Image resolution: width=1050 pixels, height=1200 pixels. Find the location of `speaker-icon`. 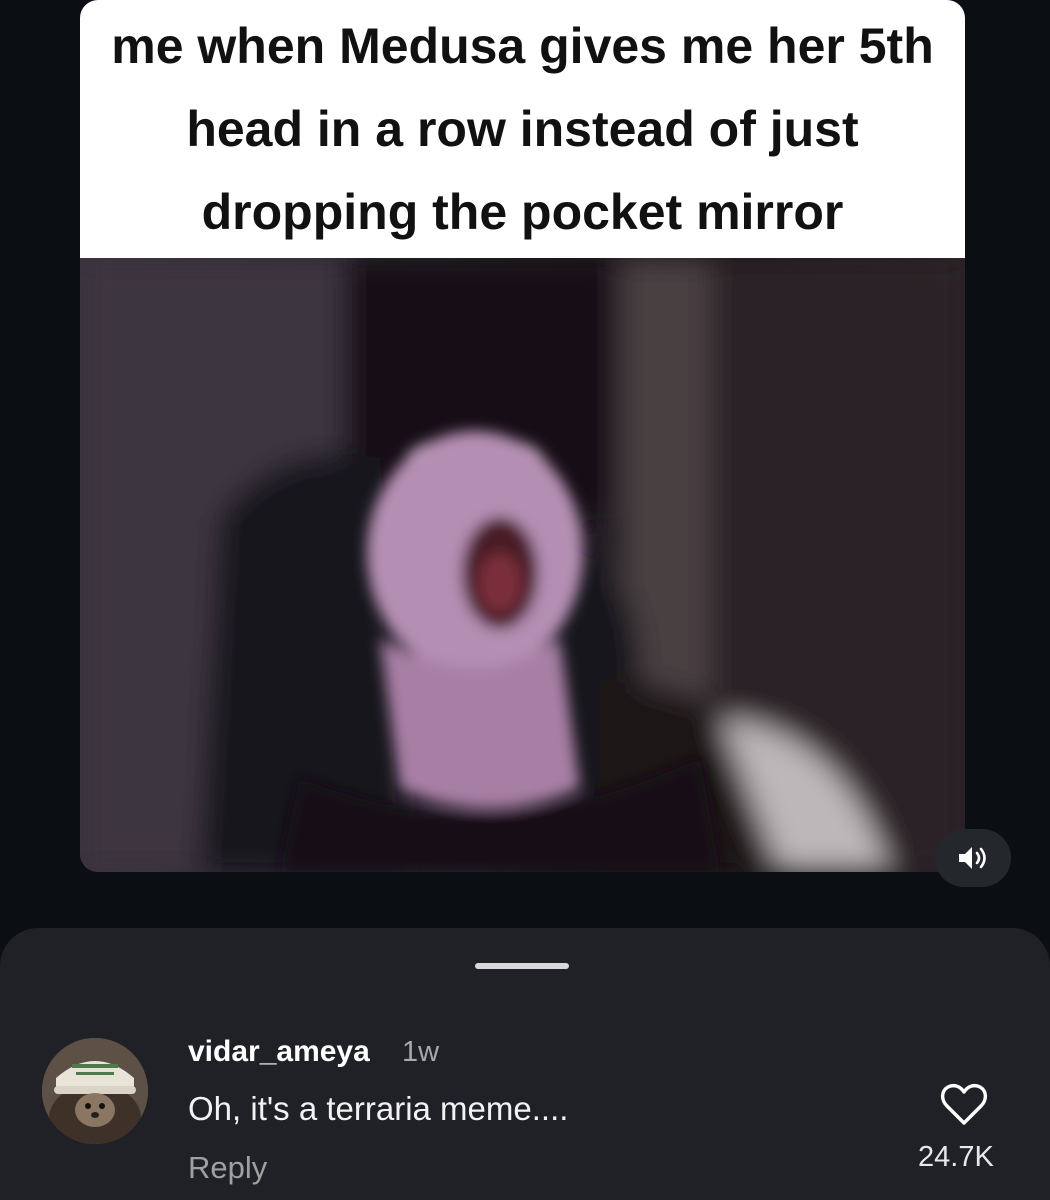

speaker-icon is located at coordinates (972, 858).